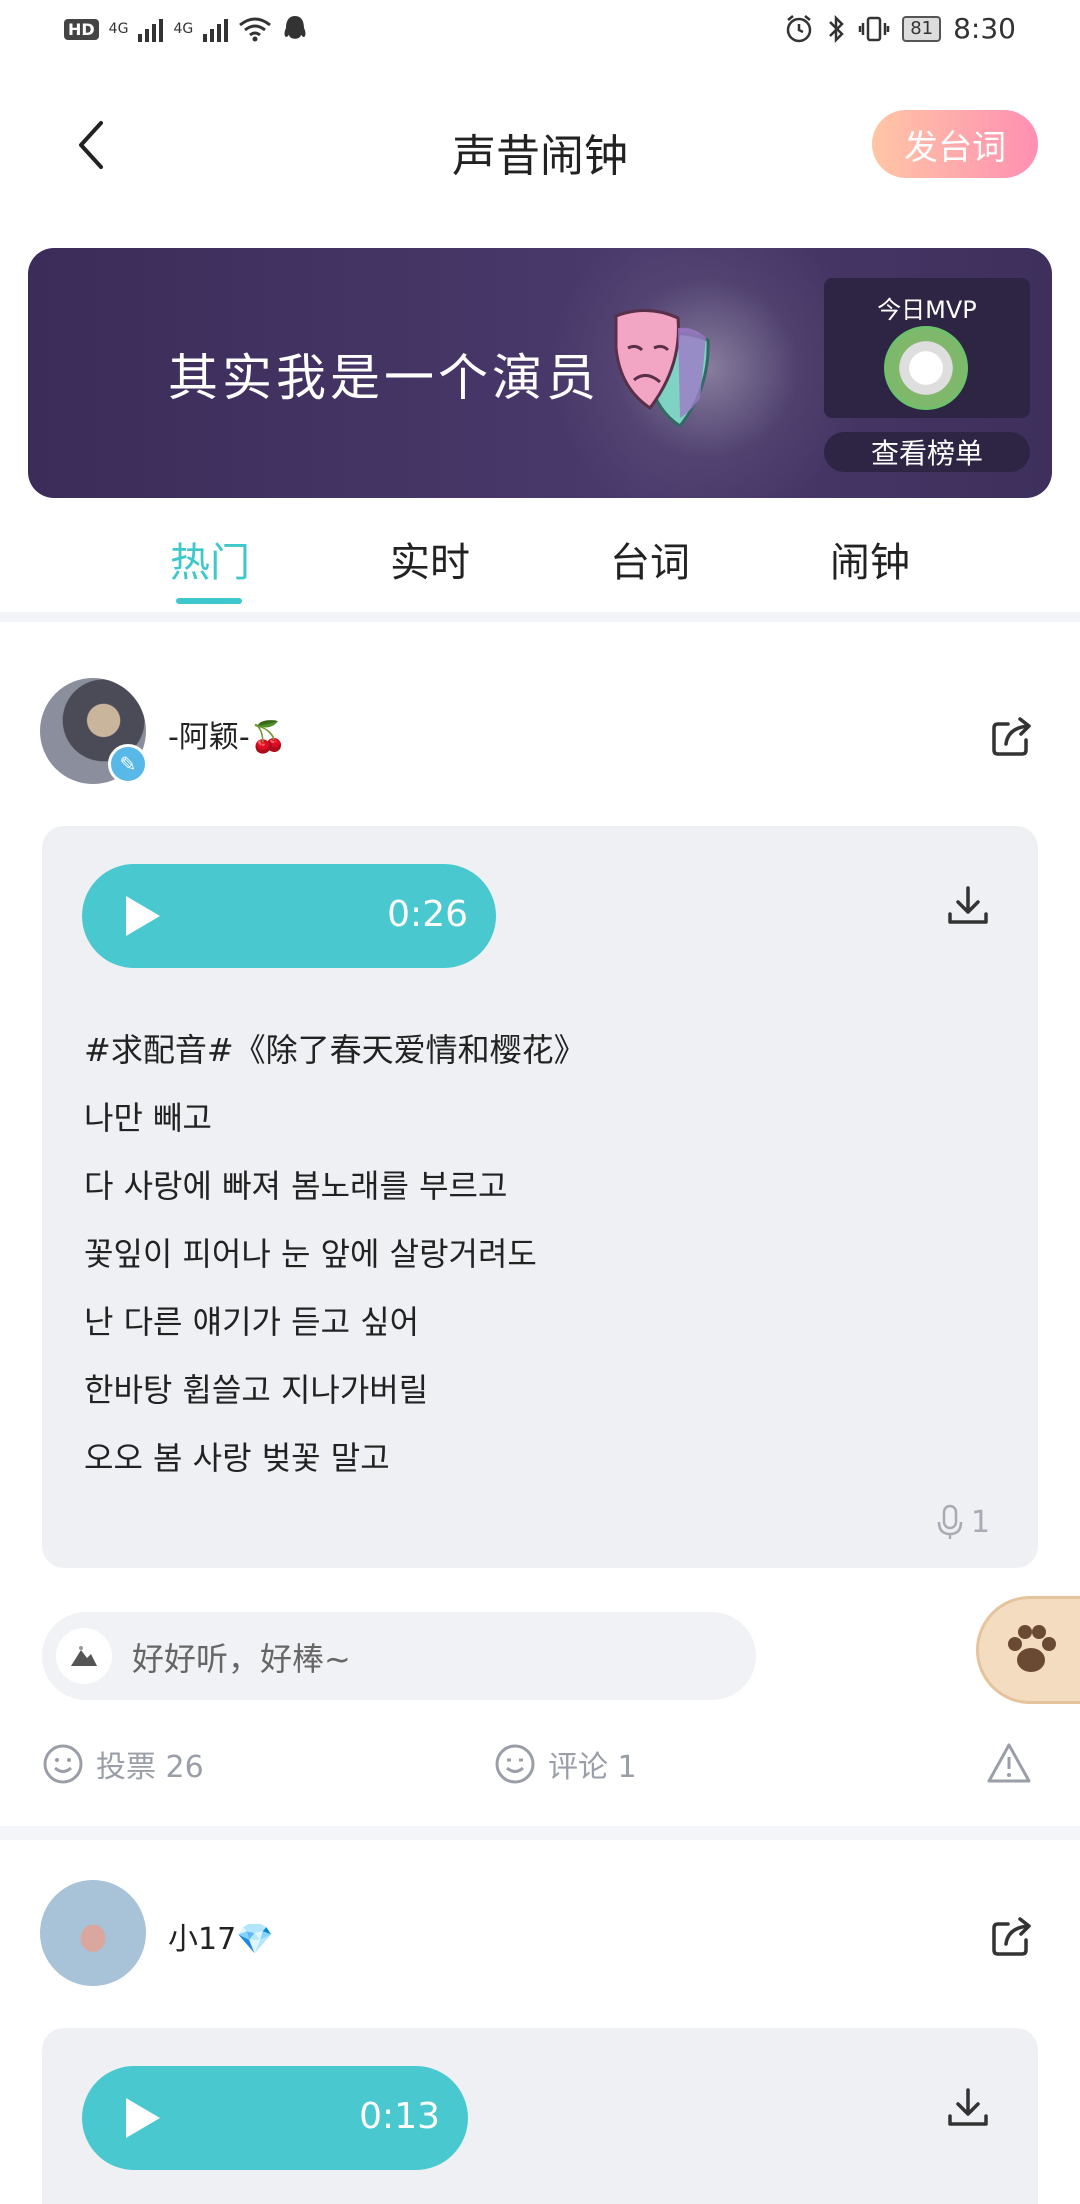 Image resolution: width=1080 pixels, height=2204 pixels. What do you see at coordinates (221, 1936) in the screenshot?
I see `username: 小17💎` at bounding box center [221, 1936].